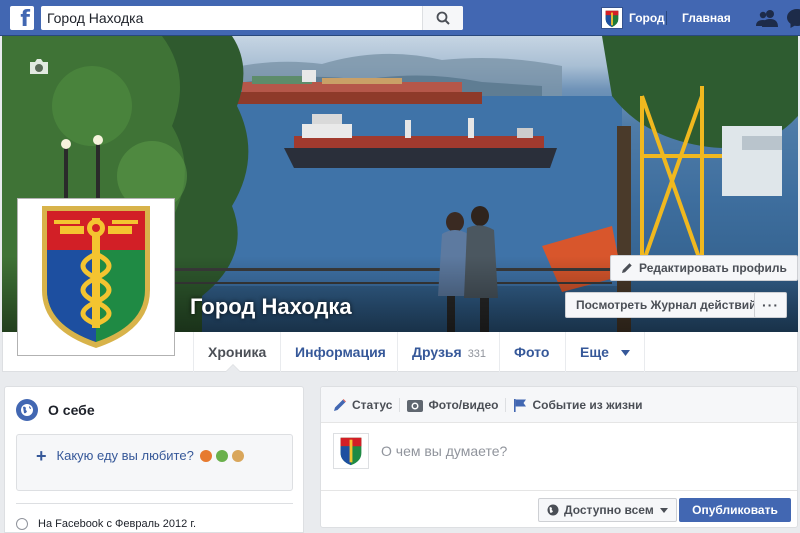 This screenshot has width=800, height=533. I want to click on profile-picture-frame, so click(96, 277).